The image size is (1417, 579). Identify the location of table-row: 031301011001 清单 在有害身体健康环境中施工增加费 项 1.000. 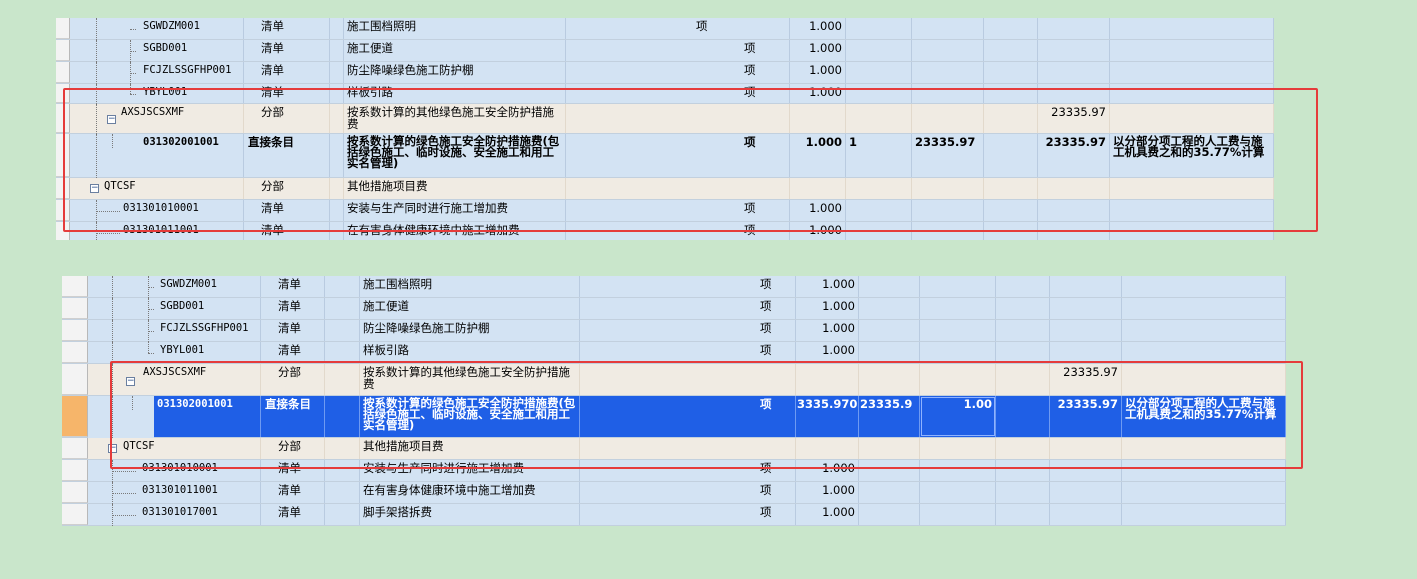
(665, 231).